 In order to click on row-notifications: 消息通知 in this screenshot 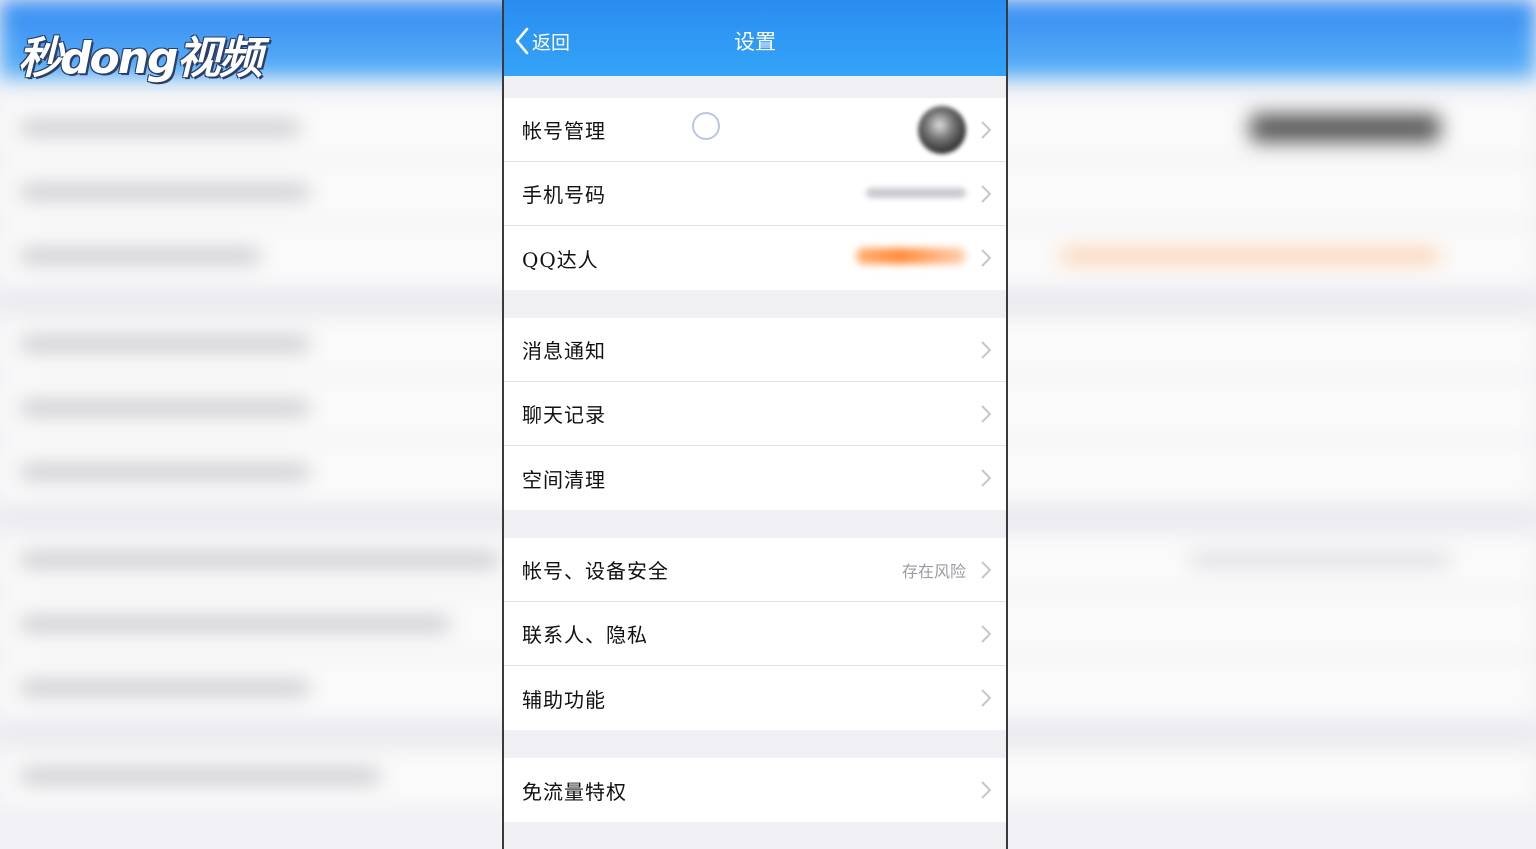, I will do `click(755, 350)`.